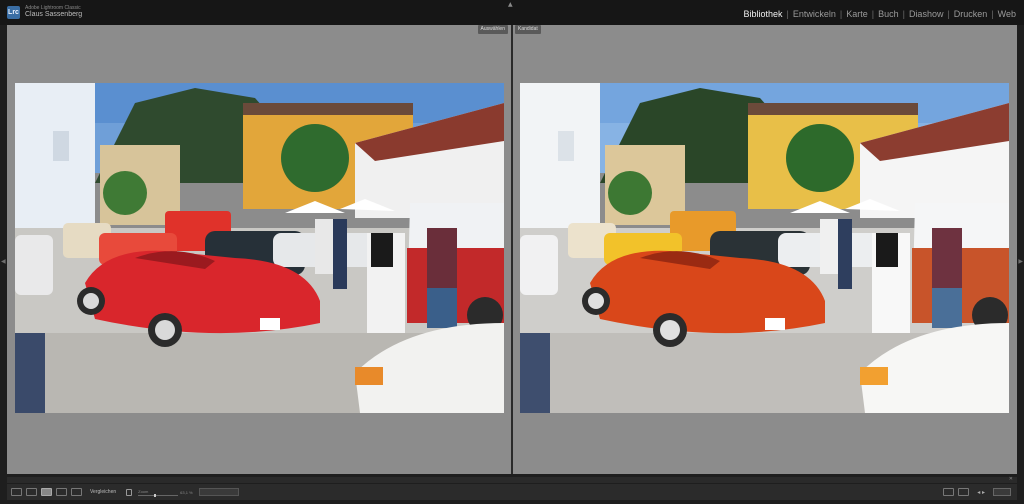  I want to click on filmstrip-header: ✕, so click(512, 479).